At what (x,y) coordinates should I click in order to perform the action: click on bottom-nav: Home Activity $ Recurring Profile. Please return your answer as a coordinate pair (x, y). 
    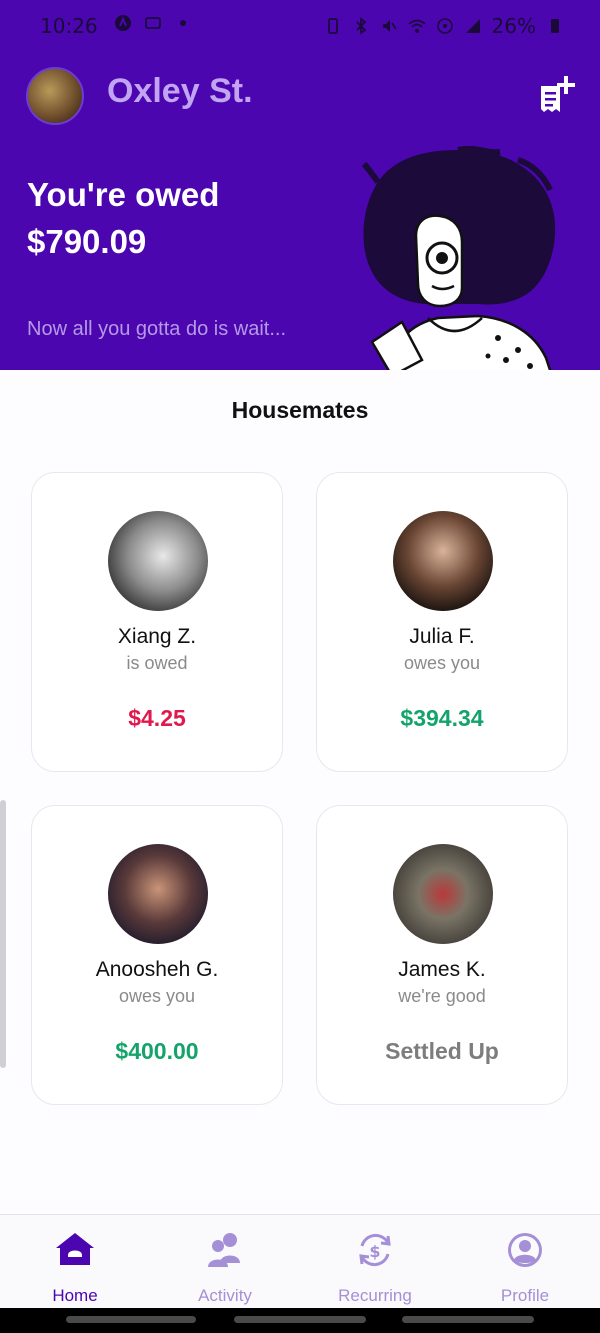
    Looking at the image, I should click on (300, 1261).